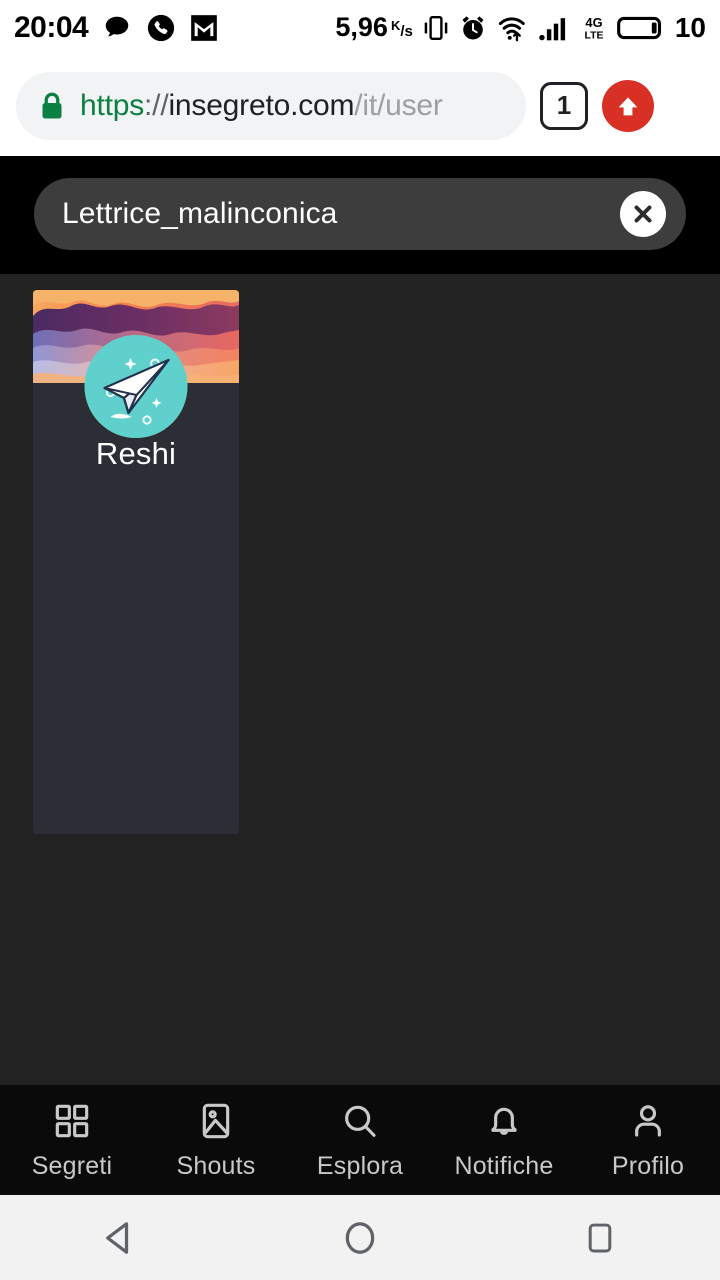 The width and height of the screenshot is (720, 1280). I want to click on nav-item-profilo: Profilo, so click(648, 1140).